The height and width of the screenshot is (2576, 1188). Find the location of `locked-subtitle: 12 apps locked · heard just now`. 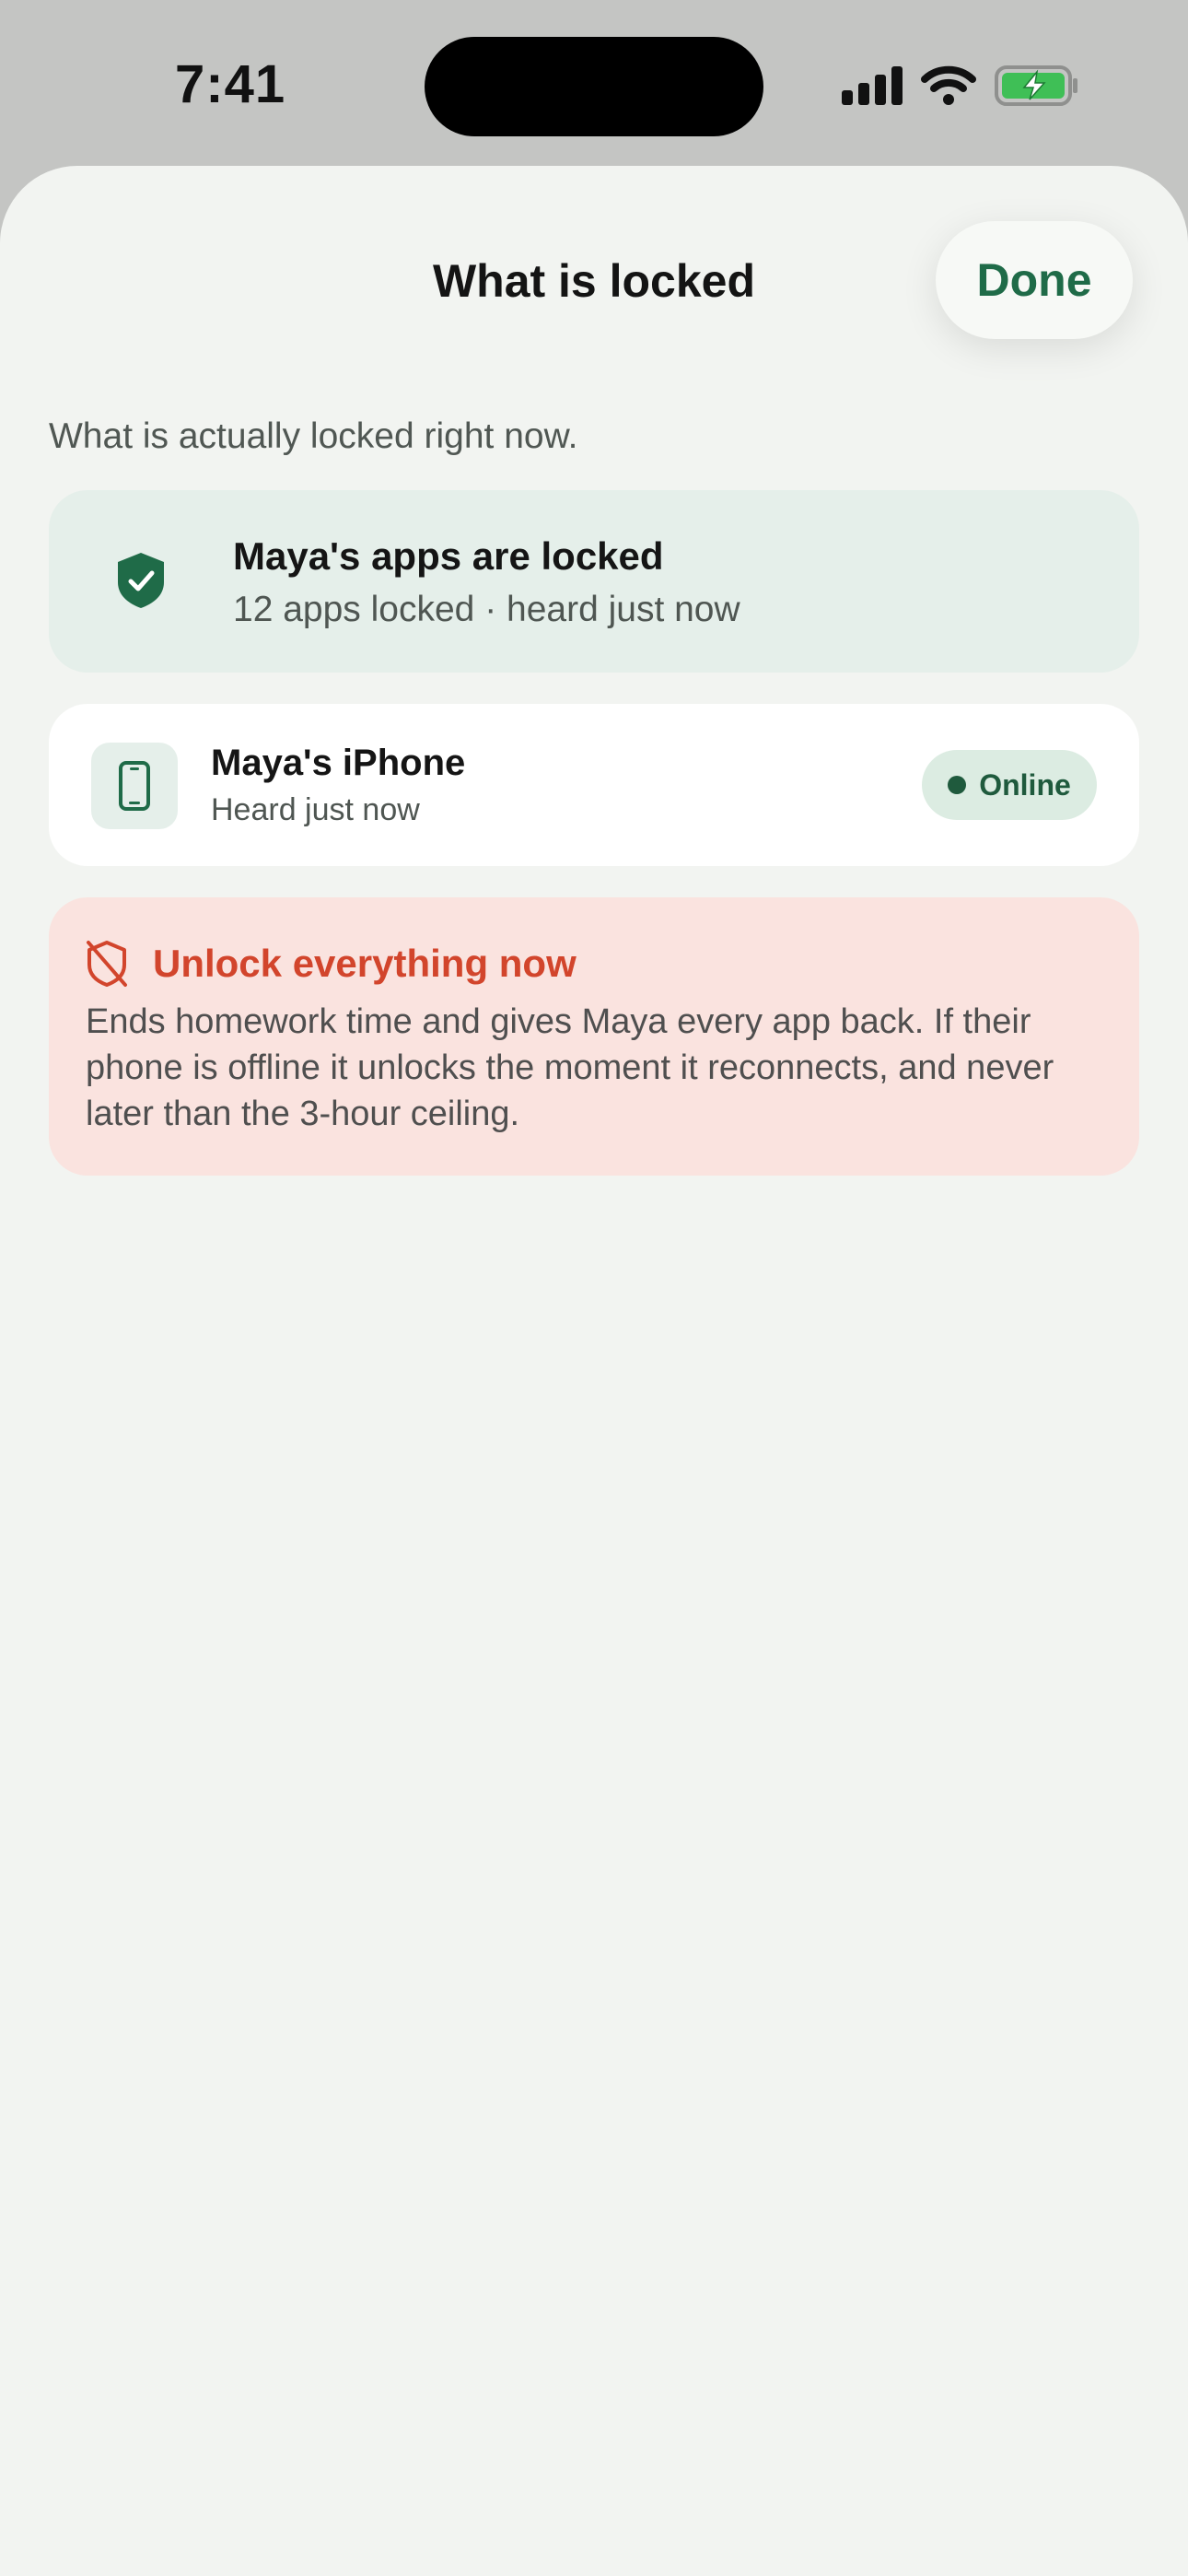

locked-subtitle: 12 apps locked · heard just now is located at coordinates (486, 609).